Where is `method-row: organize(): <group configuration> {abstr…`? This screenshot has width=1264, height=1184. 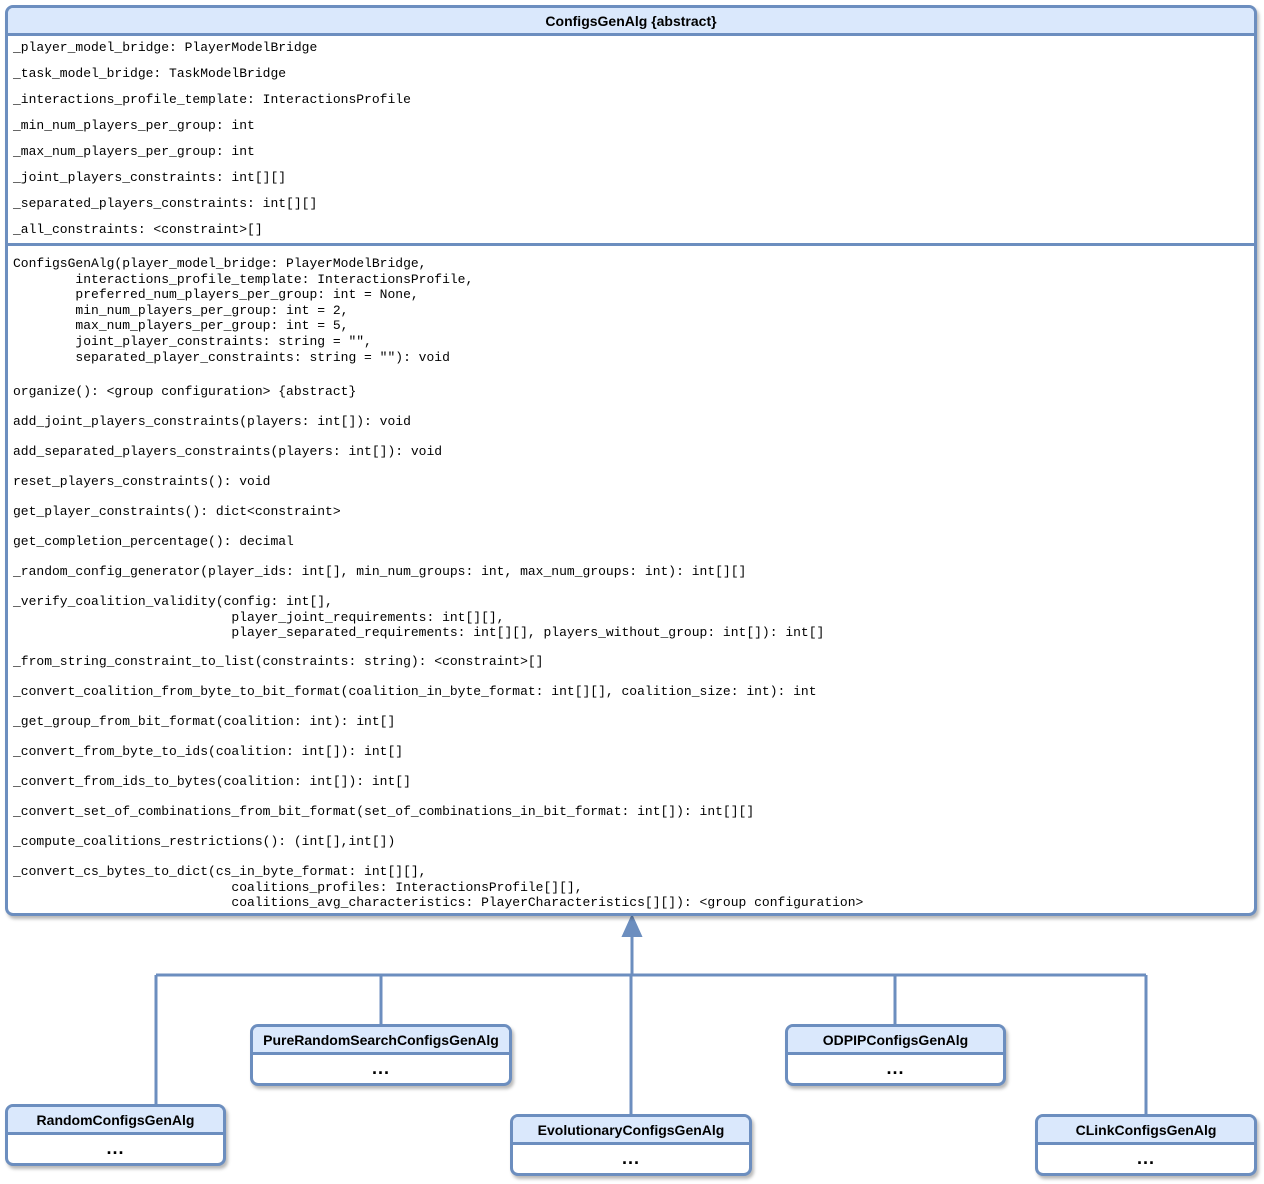 method-row: organize(): <group configuration> {abstr… is located at coordinates (185, 391).